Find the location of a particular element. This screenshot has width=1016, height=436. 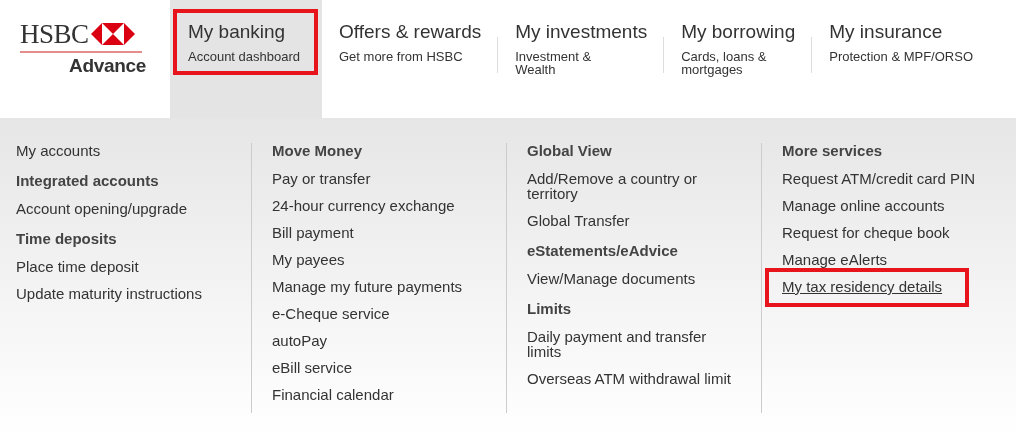

menu-heading: eStatements/eAdvice is located at coordinates (602, 251).